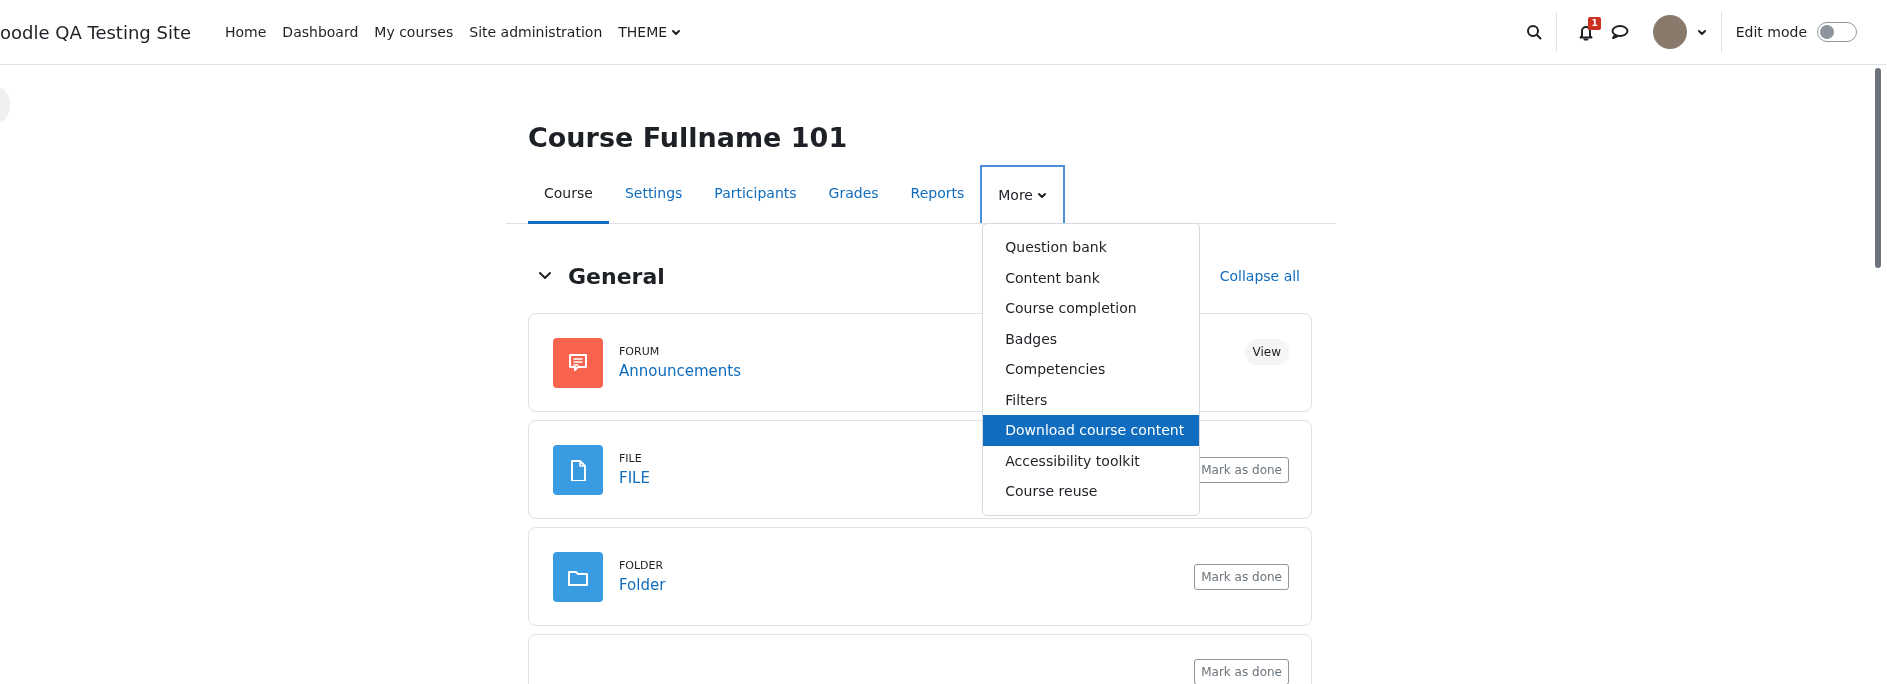 The image size is (1887, 684). I want to click on activity-link: FILE, so click(634, 478).